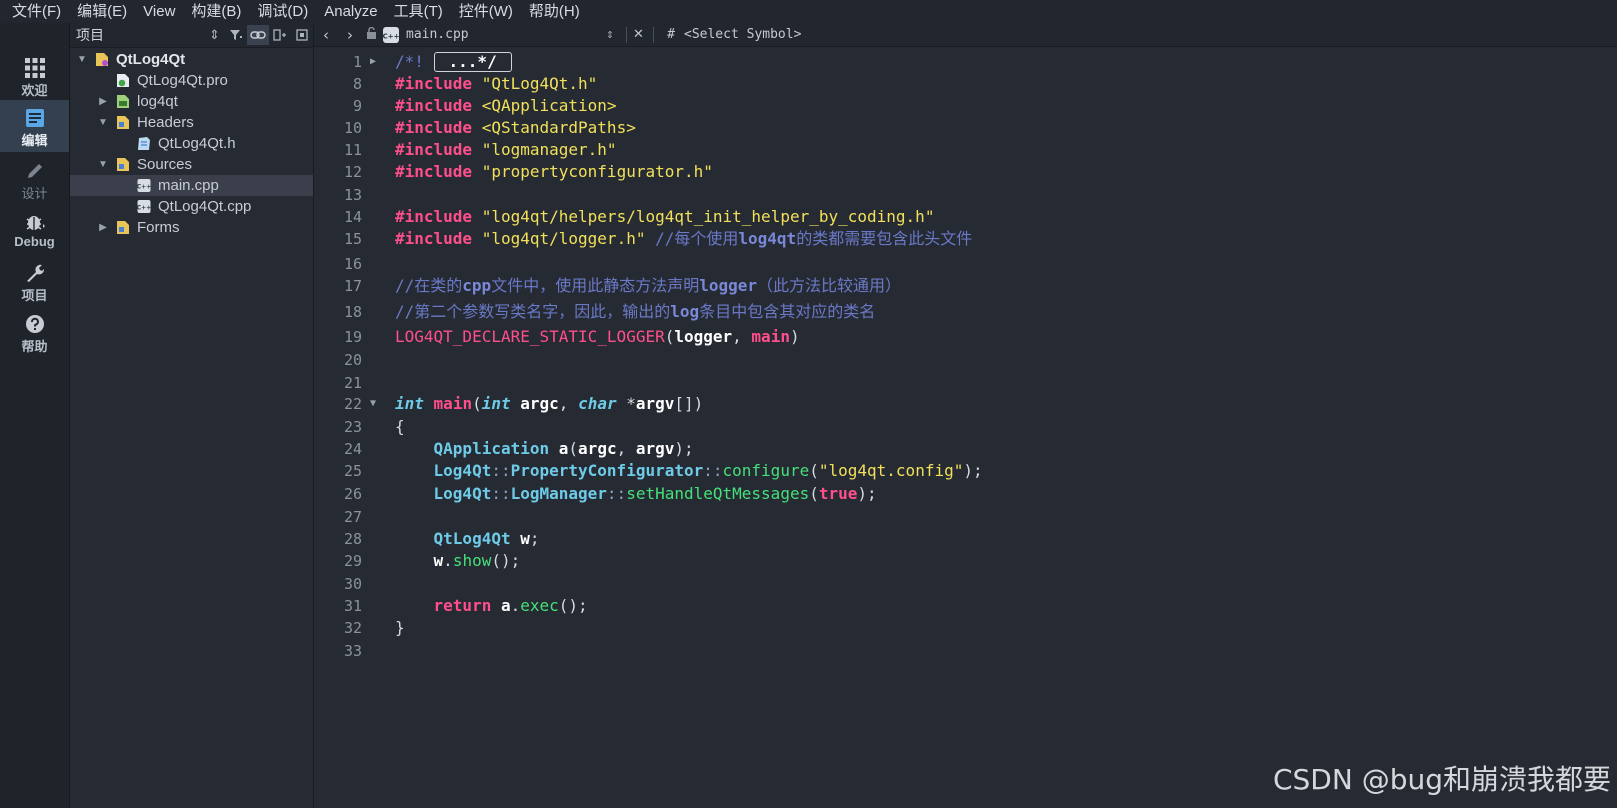  Describe the element at coordinates (352, 404) in the screenshot. I see `line-number: 22` at that location.